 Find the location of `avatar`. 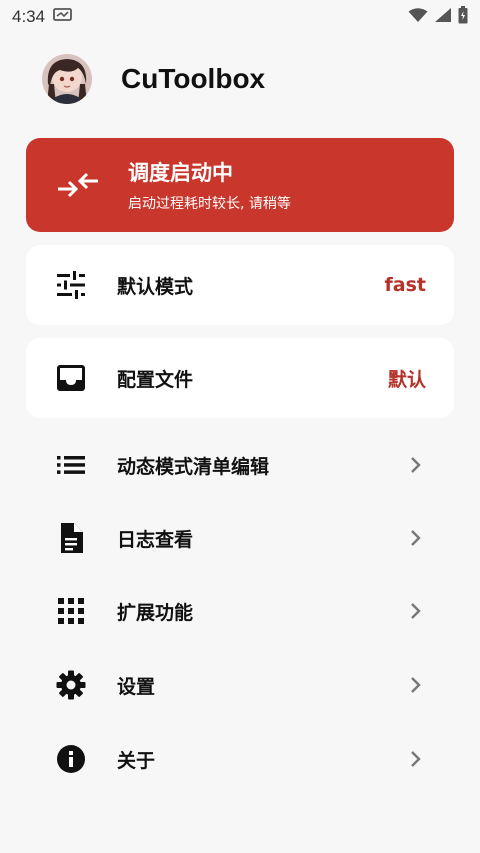

avatar is located at coordinates (67, 79).